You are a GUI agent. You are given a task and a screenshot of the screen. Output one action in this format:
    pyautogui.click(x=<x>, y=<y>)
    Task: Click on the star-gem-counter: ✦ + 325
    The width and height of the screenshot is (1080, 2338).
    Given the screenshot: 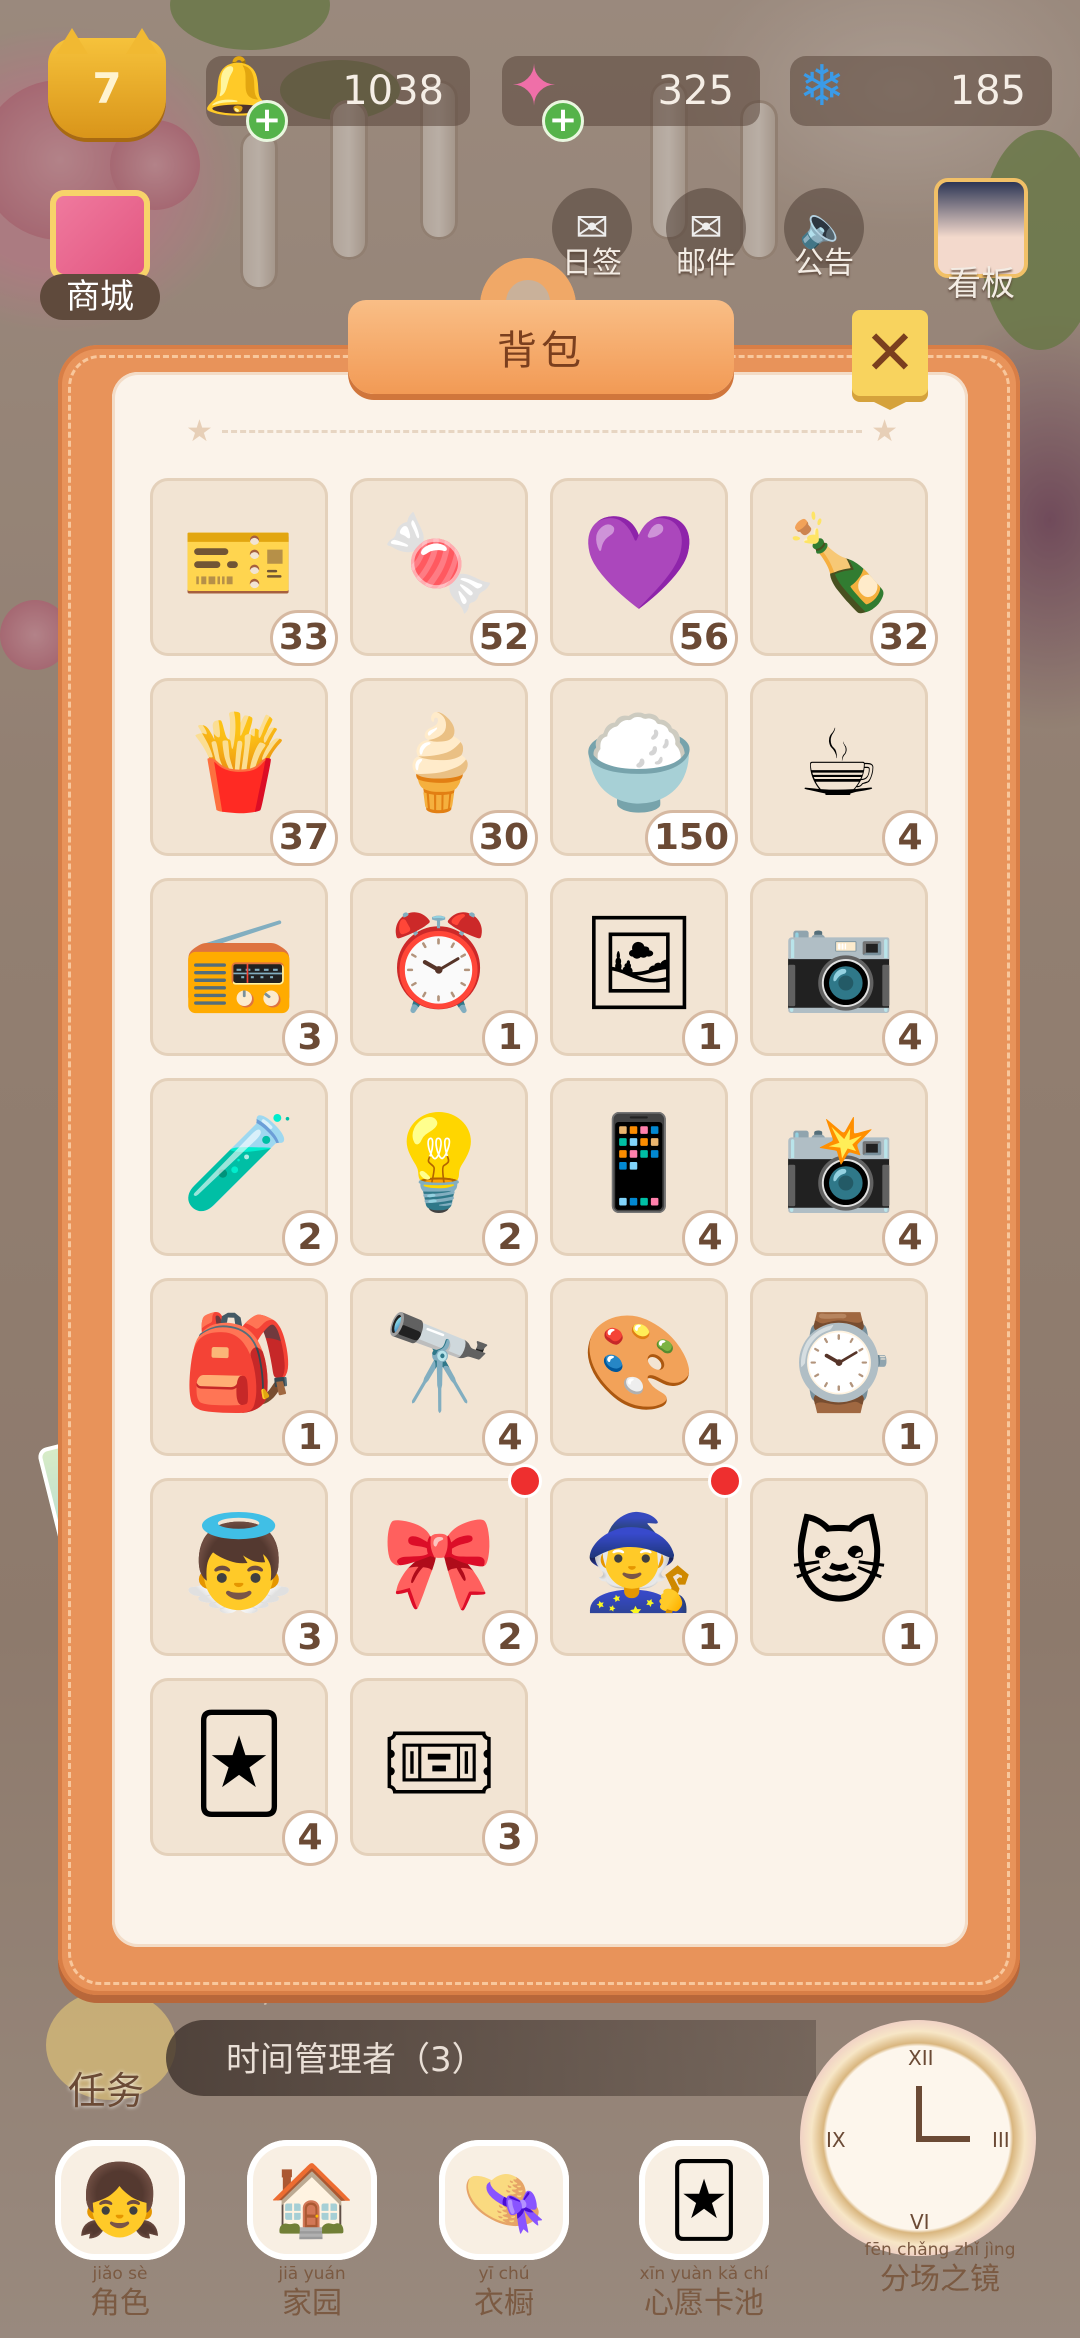 What is the action you would take?
    pyautogui.click(x=631, y=98)
    